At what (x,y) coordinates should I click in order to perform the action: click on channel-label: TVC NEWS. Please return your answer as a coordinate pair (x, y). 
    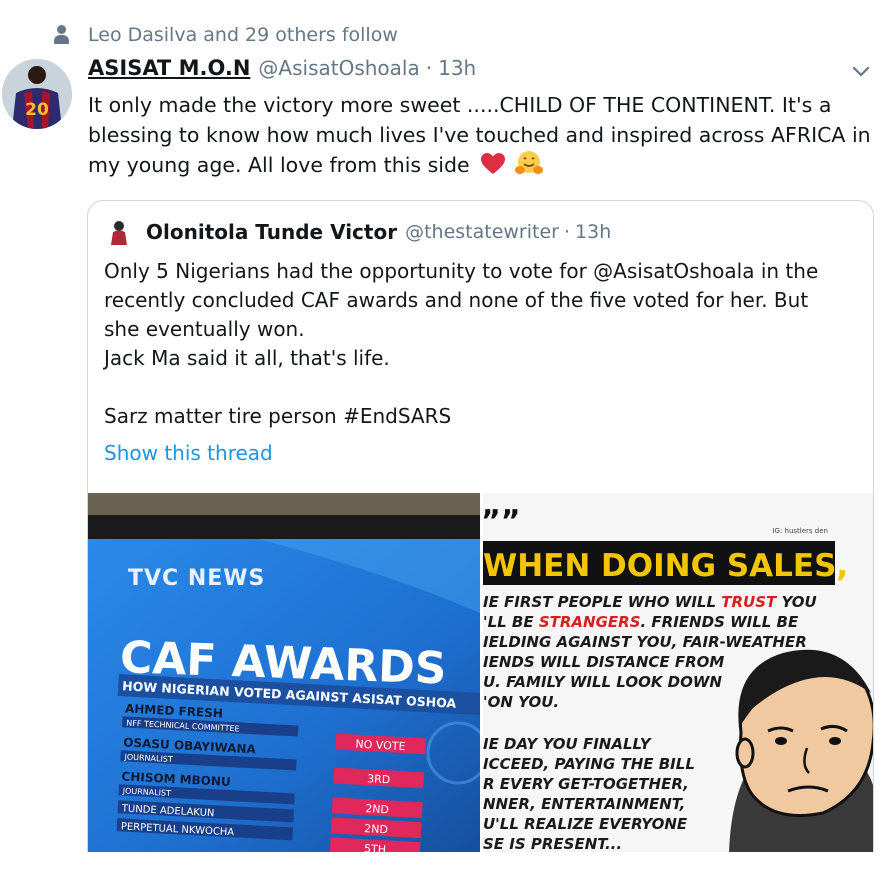
    Looking at the image, I should click on (196, 578).